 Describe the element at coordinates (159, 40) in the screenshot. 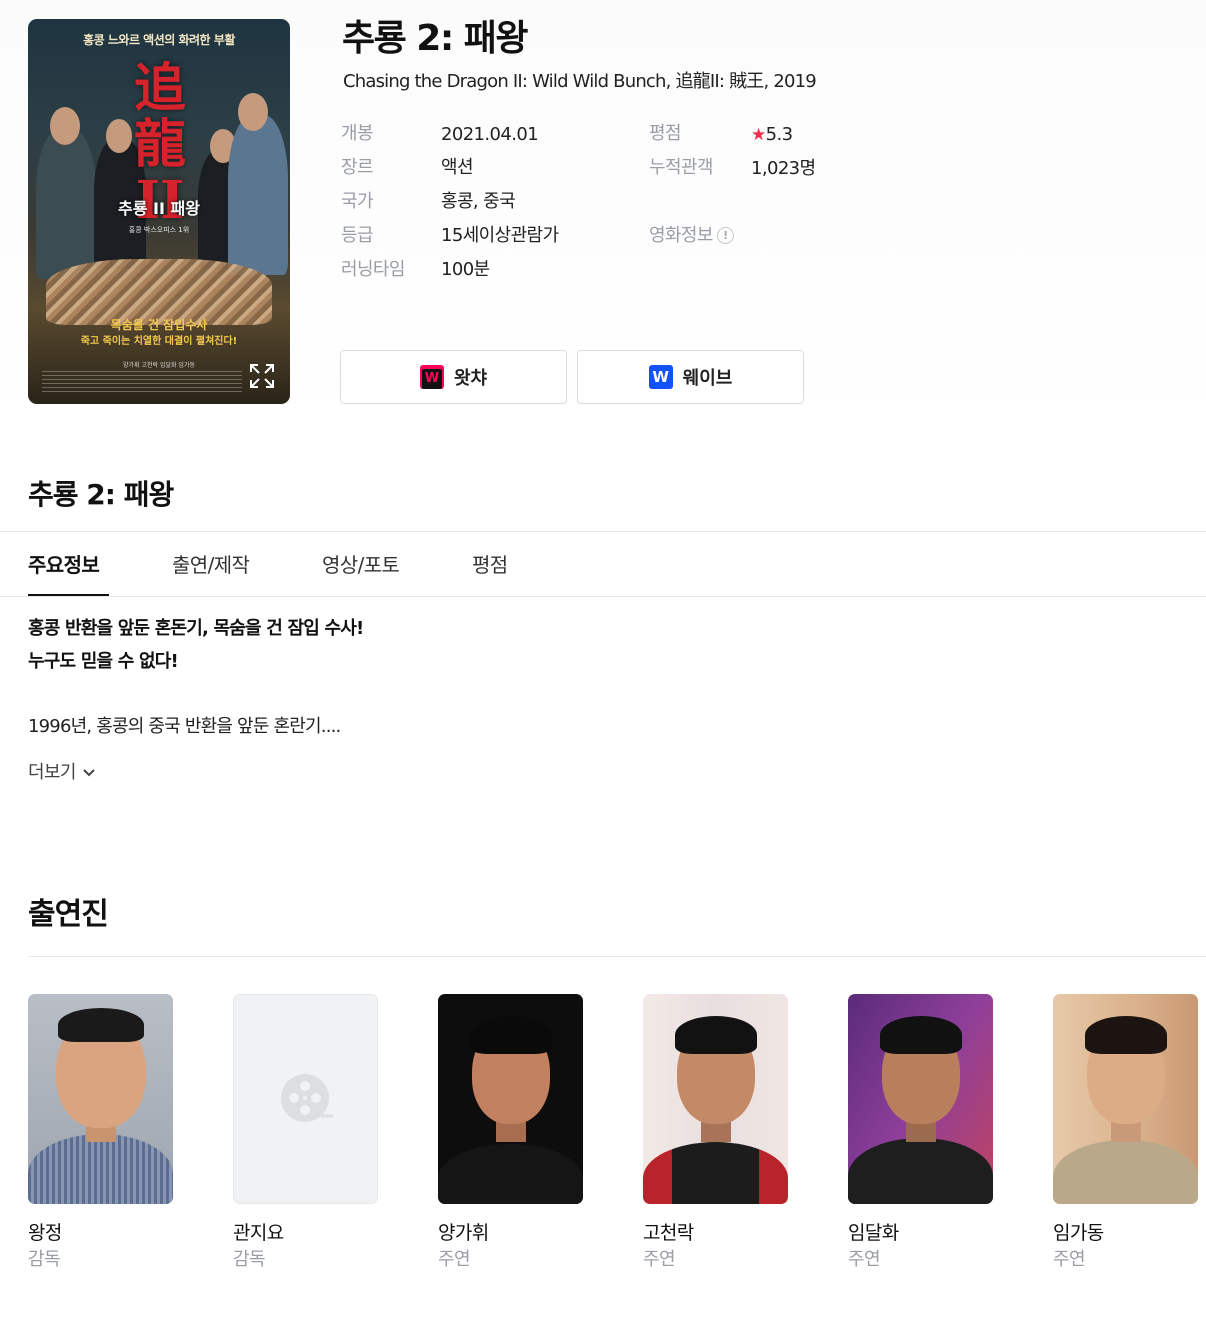

I see `poster-tagline: 홍콩 느와르 액션의 화려한 부활` at that location.